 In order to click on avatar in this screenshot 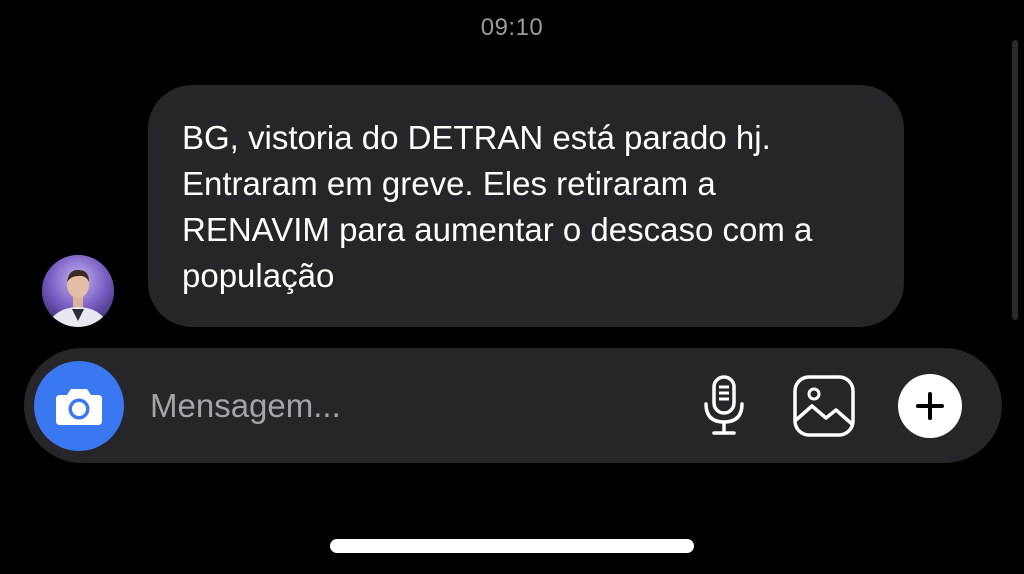, I will do `click(78, 291)`.